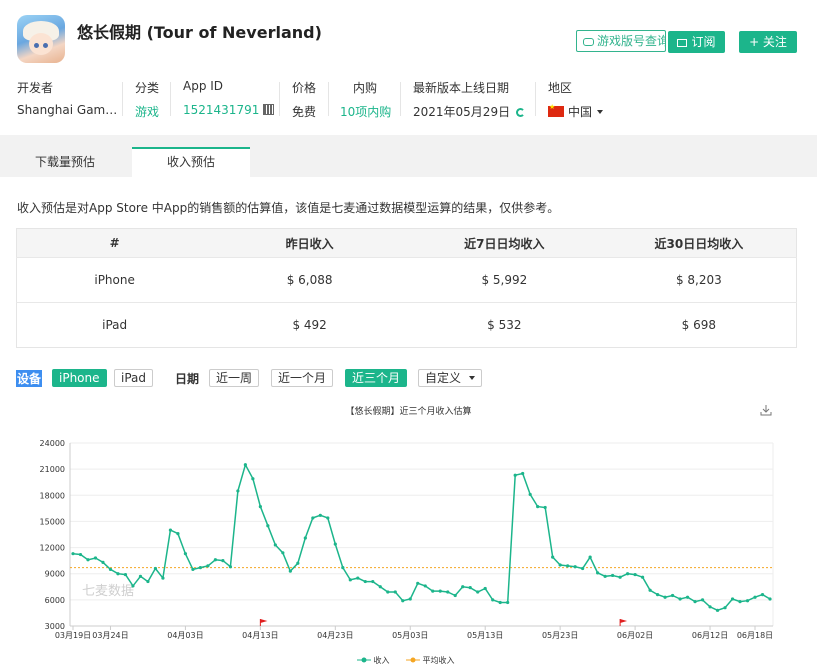 The height and width of the screenshot is (670, 817). I want to click on date-week-chip: 近一周, so click(234, 378).